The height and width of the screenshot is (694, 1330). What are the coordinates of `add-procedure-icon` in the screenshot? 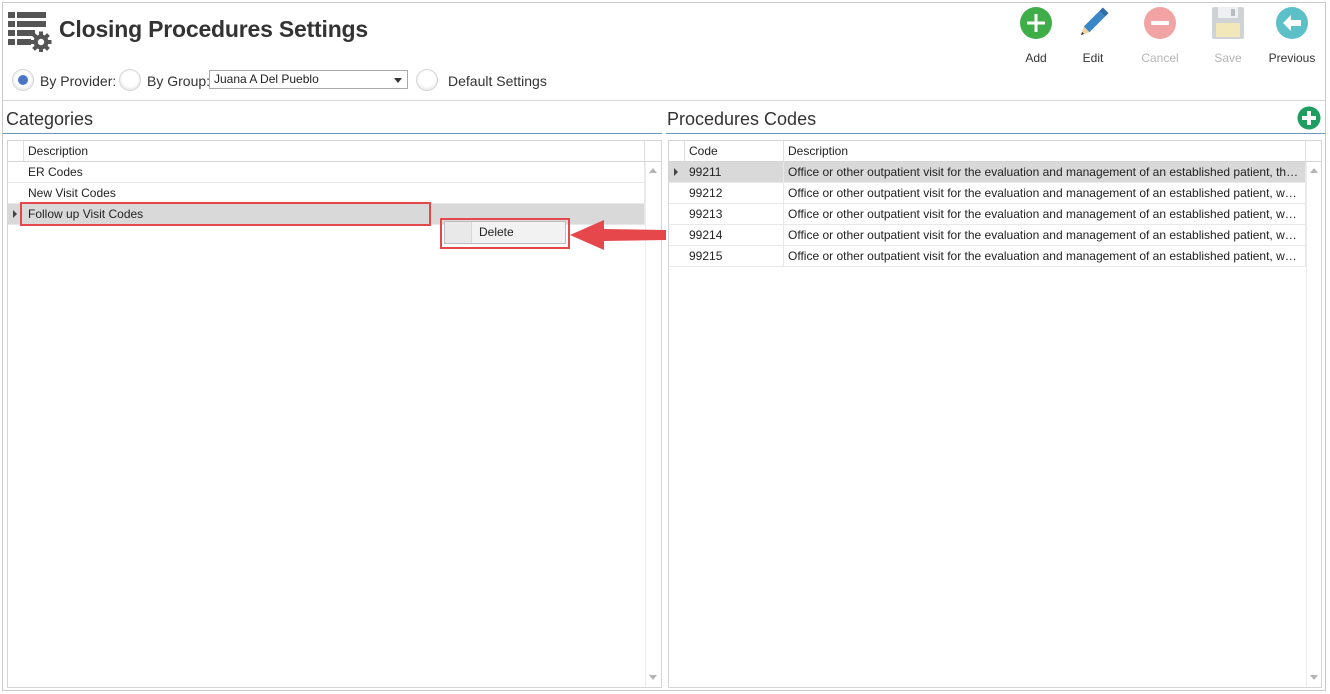 It's located at (1309, 118).